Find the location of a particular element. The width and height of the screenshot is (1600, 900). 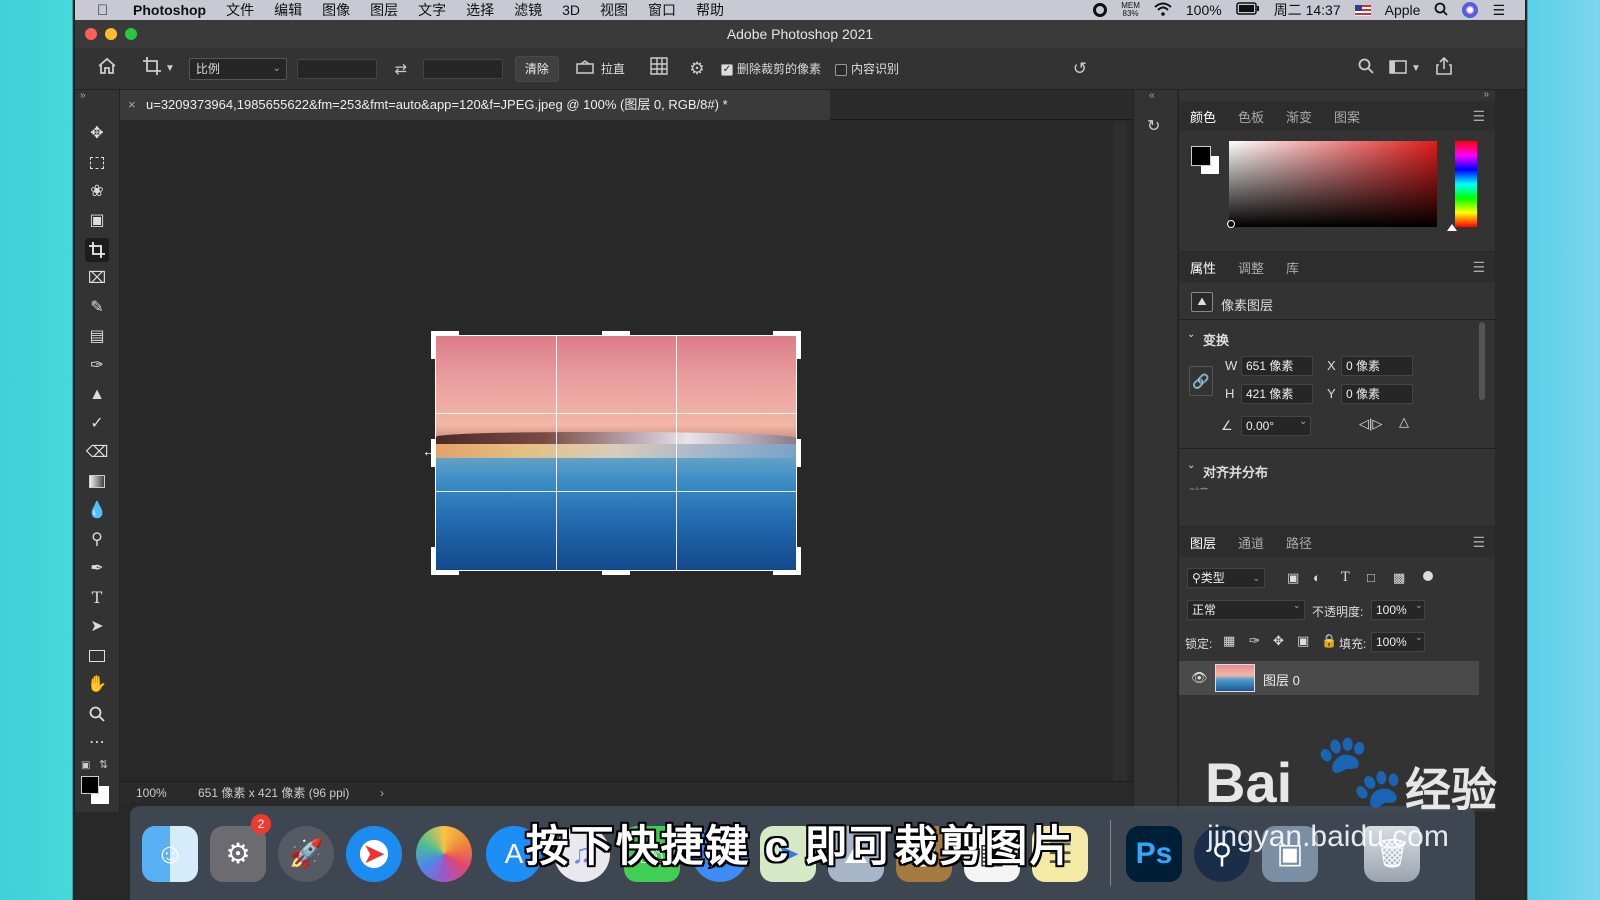

flip-horizontal-icon: ◁|▷ is located at coordinates (1370, 424).